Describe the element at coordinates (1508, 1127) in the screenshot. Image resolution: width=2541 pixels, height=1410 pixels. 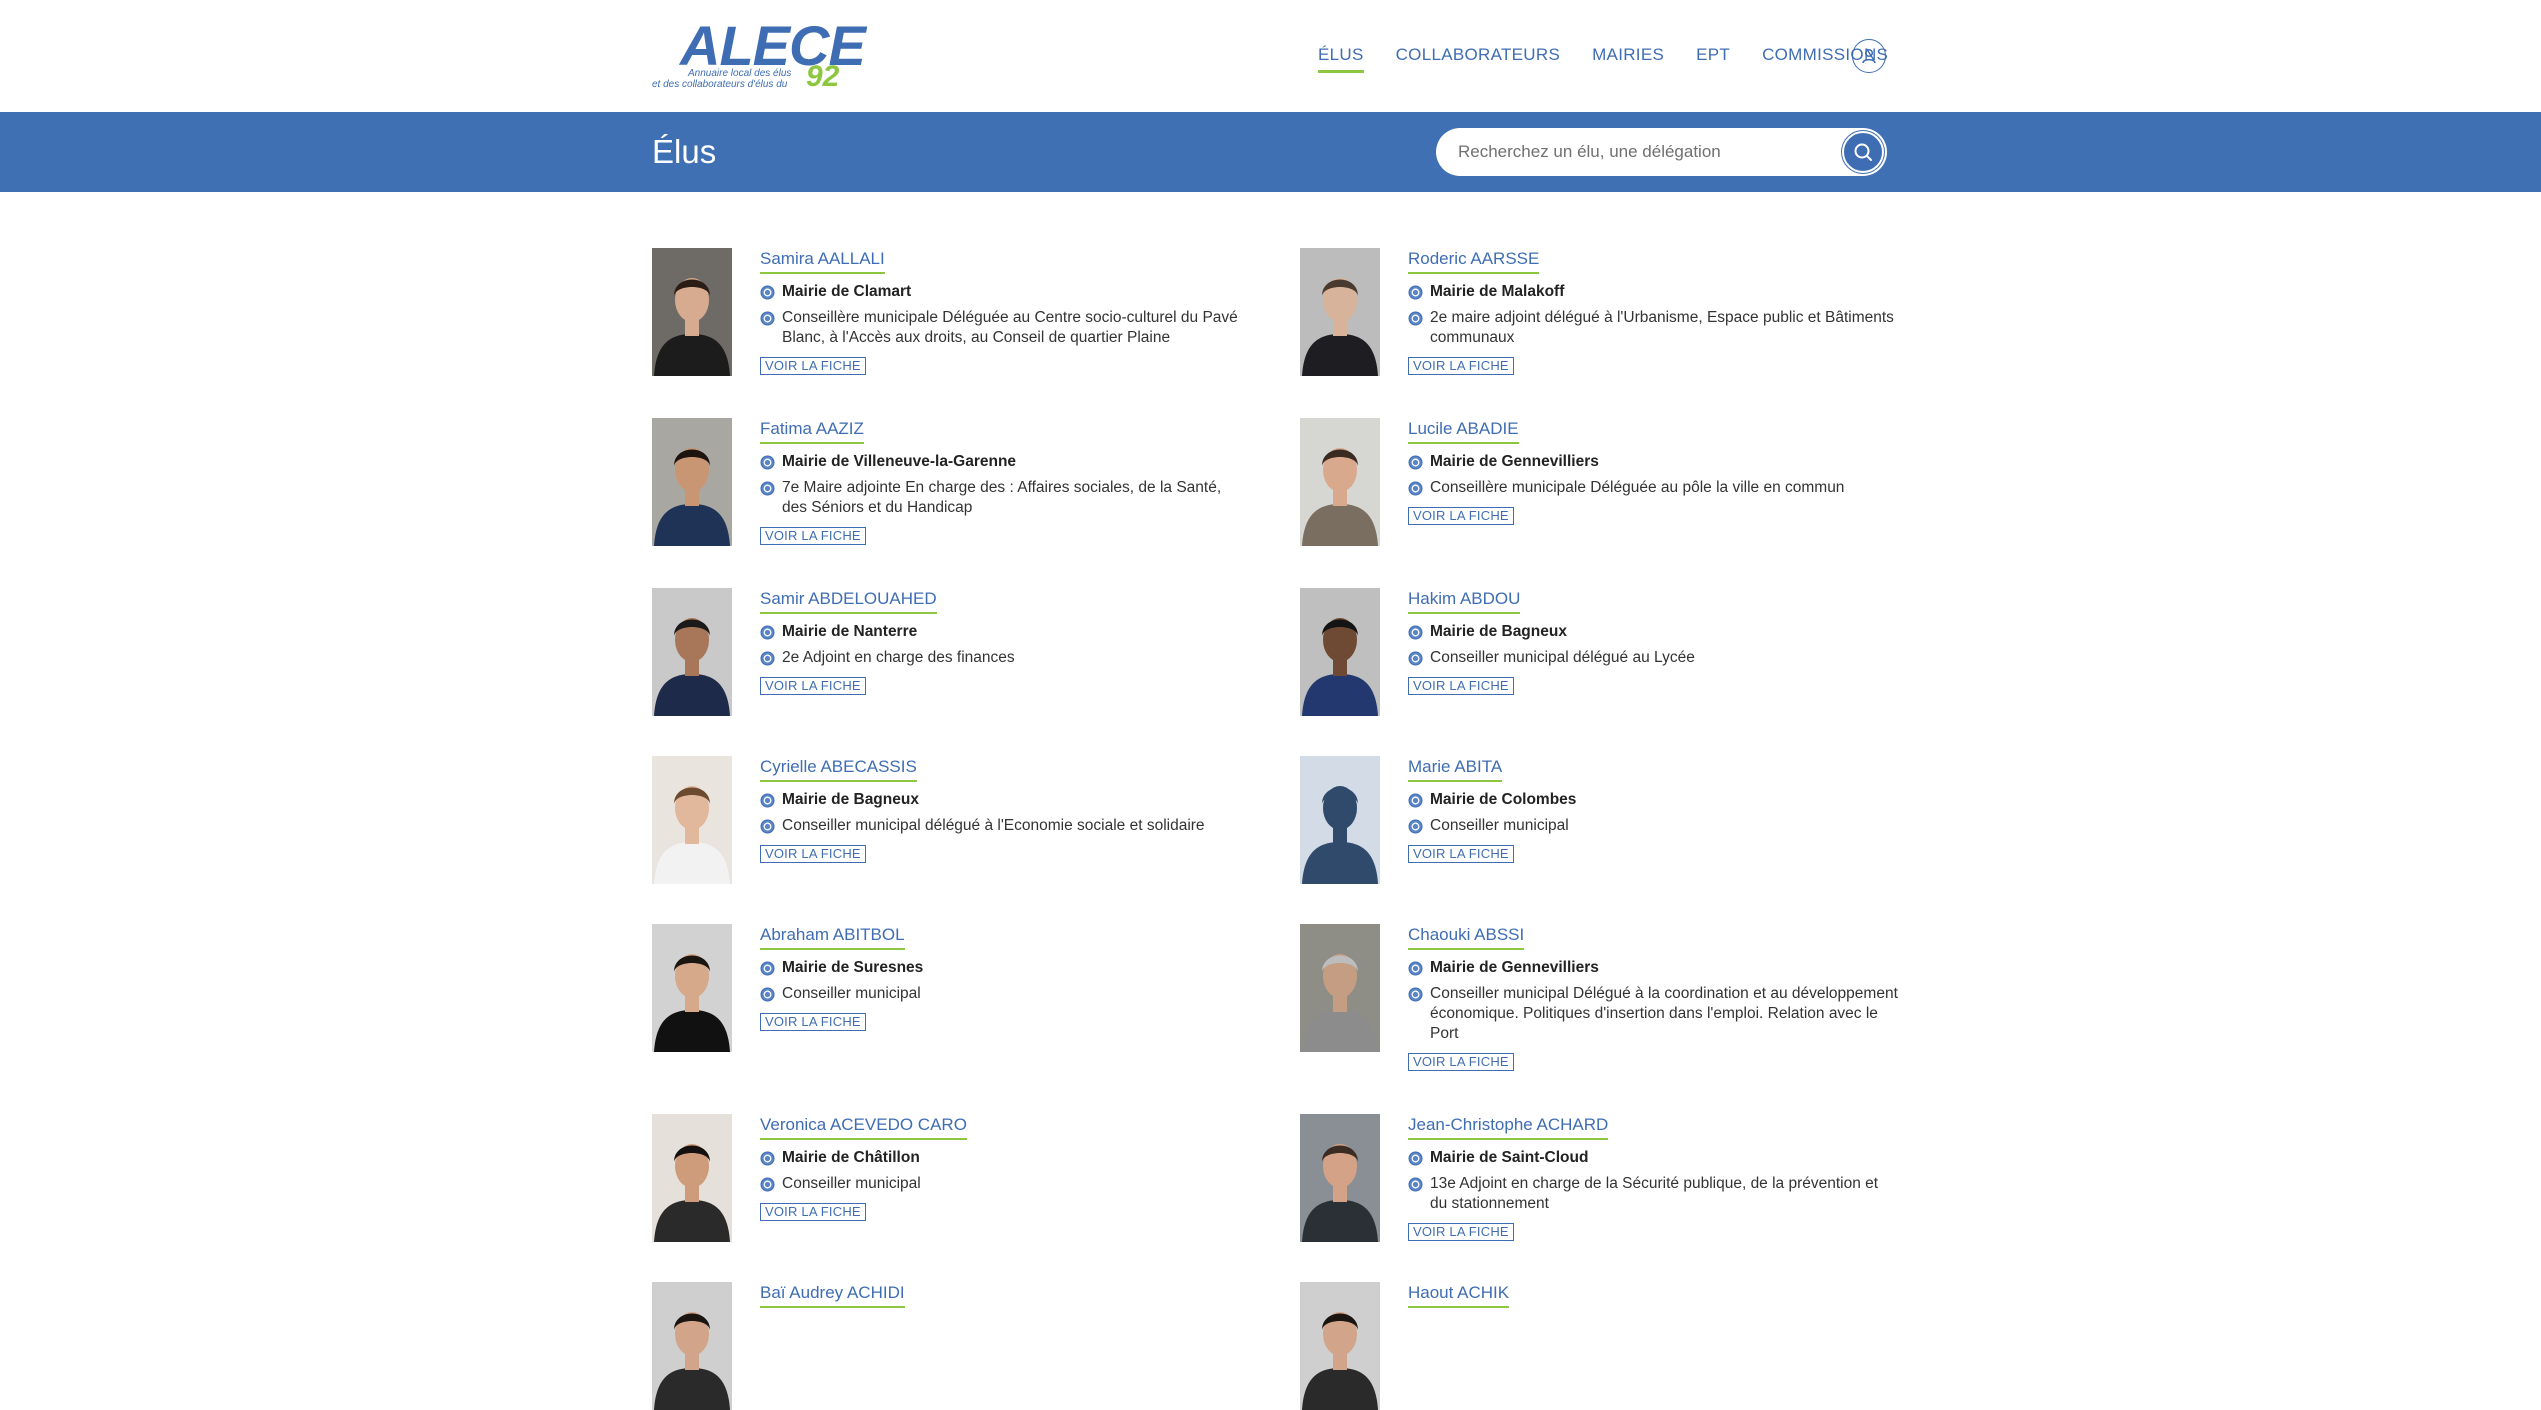
I see `elu-name-link: Jean-Christophe ACHARD` at that location.